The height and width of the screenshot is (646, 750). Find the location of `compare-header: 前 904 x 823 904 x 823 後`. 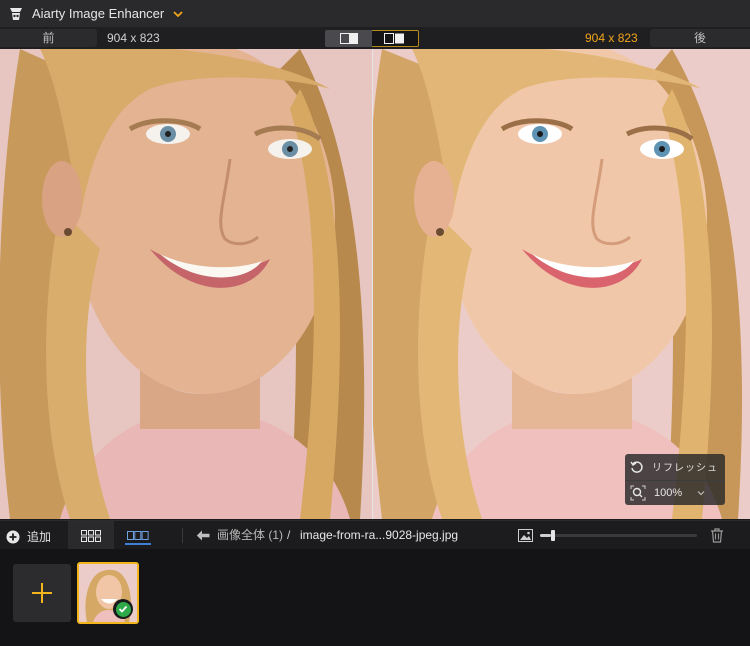

compare-header: 前 904 x 823 904 x 823 後 is located at coordinates (375, 38).